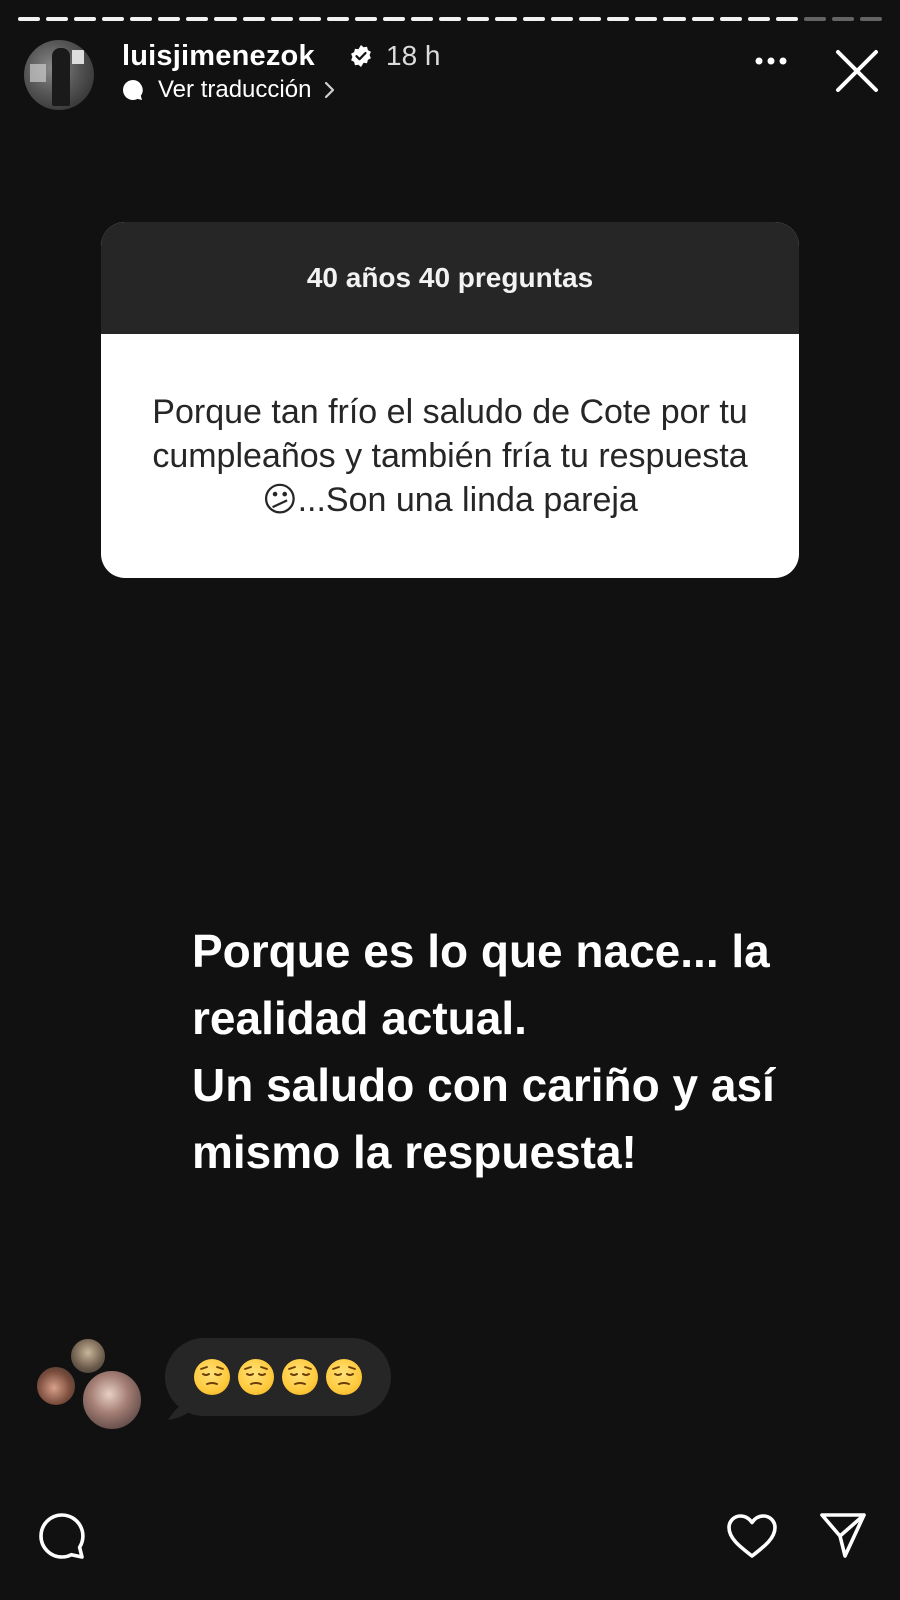 The width and height of the screenshot is (900, 1600). Describe the element at coordinates (361, 56) in the screenshot. I see `verified-badge-icon` at that location.